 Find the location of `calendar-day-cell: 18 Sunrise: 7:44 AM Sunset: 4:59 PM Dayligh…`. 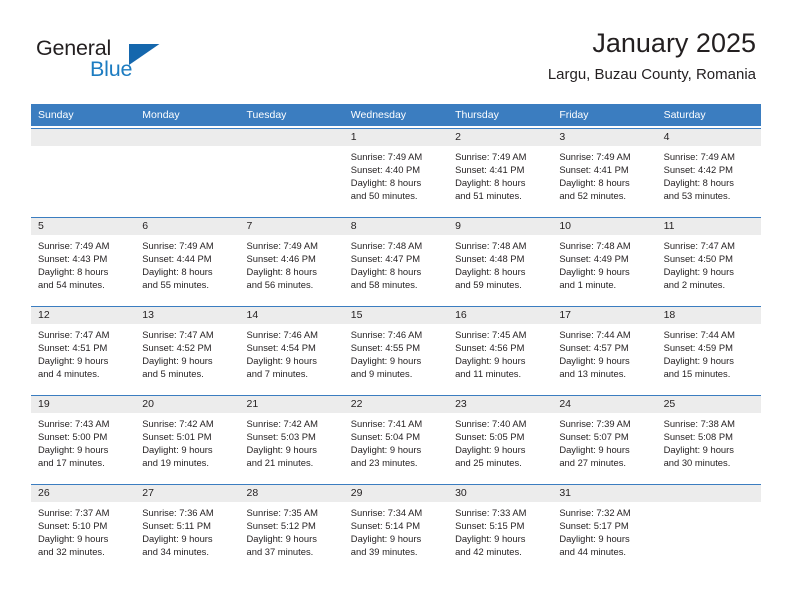

calendar-day-cell: 18 Sunrise: 7:44 AM Sunset: 4:59 PM Dayligh… is located at coordinates (708, 347).